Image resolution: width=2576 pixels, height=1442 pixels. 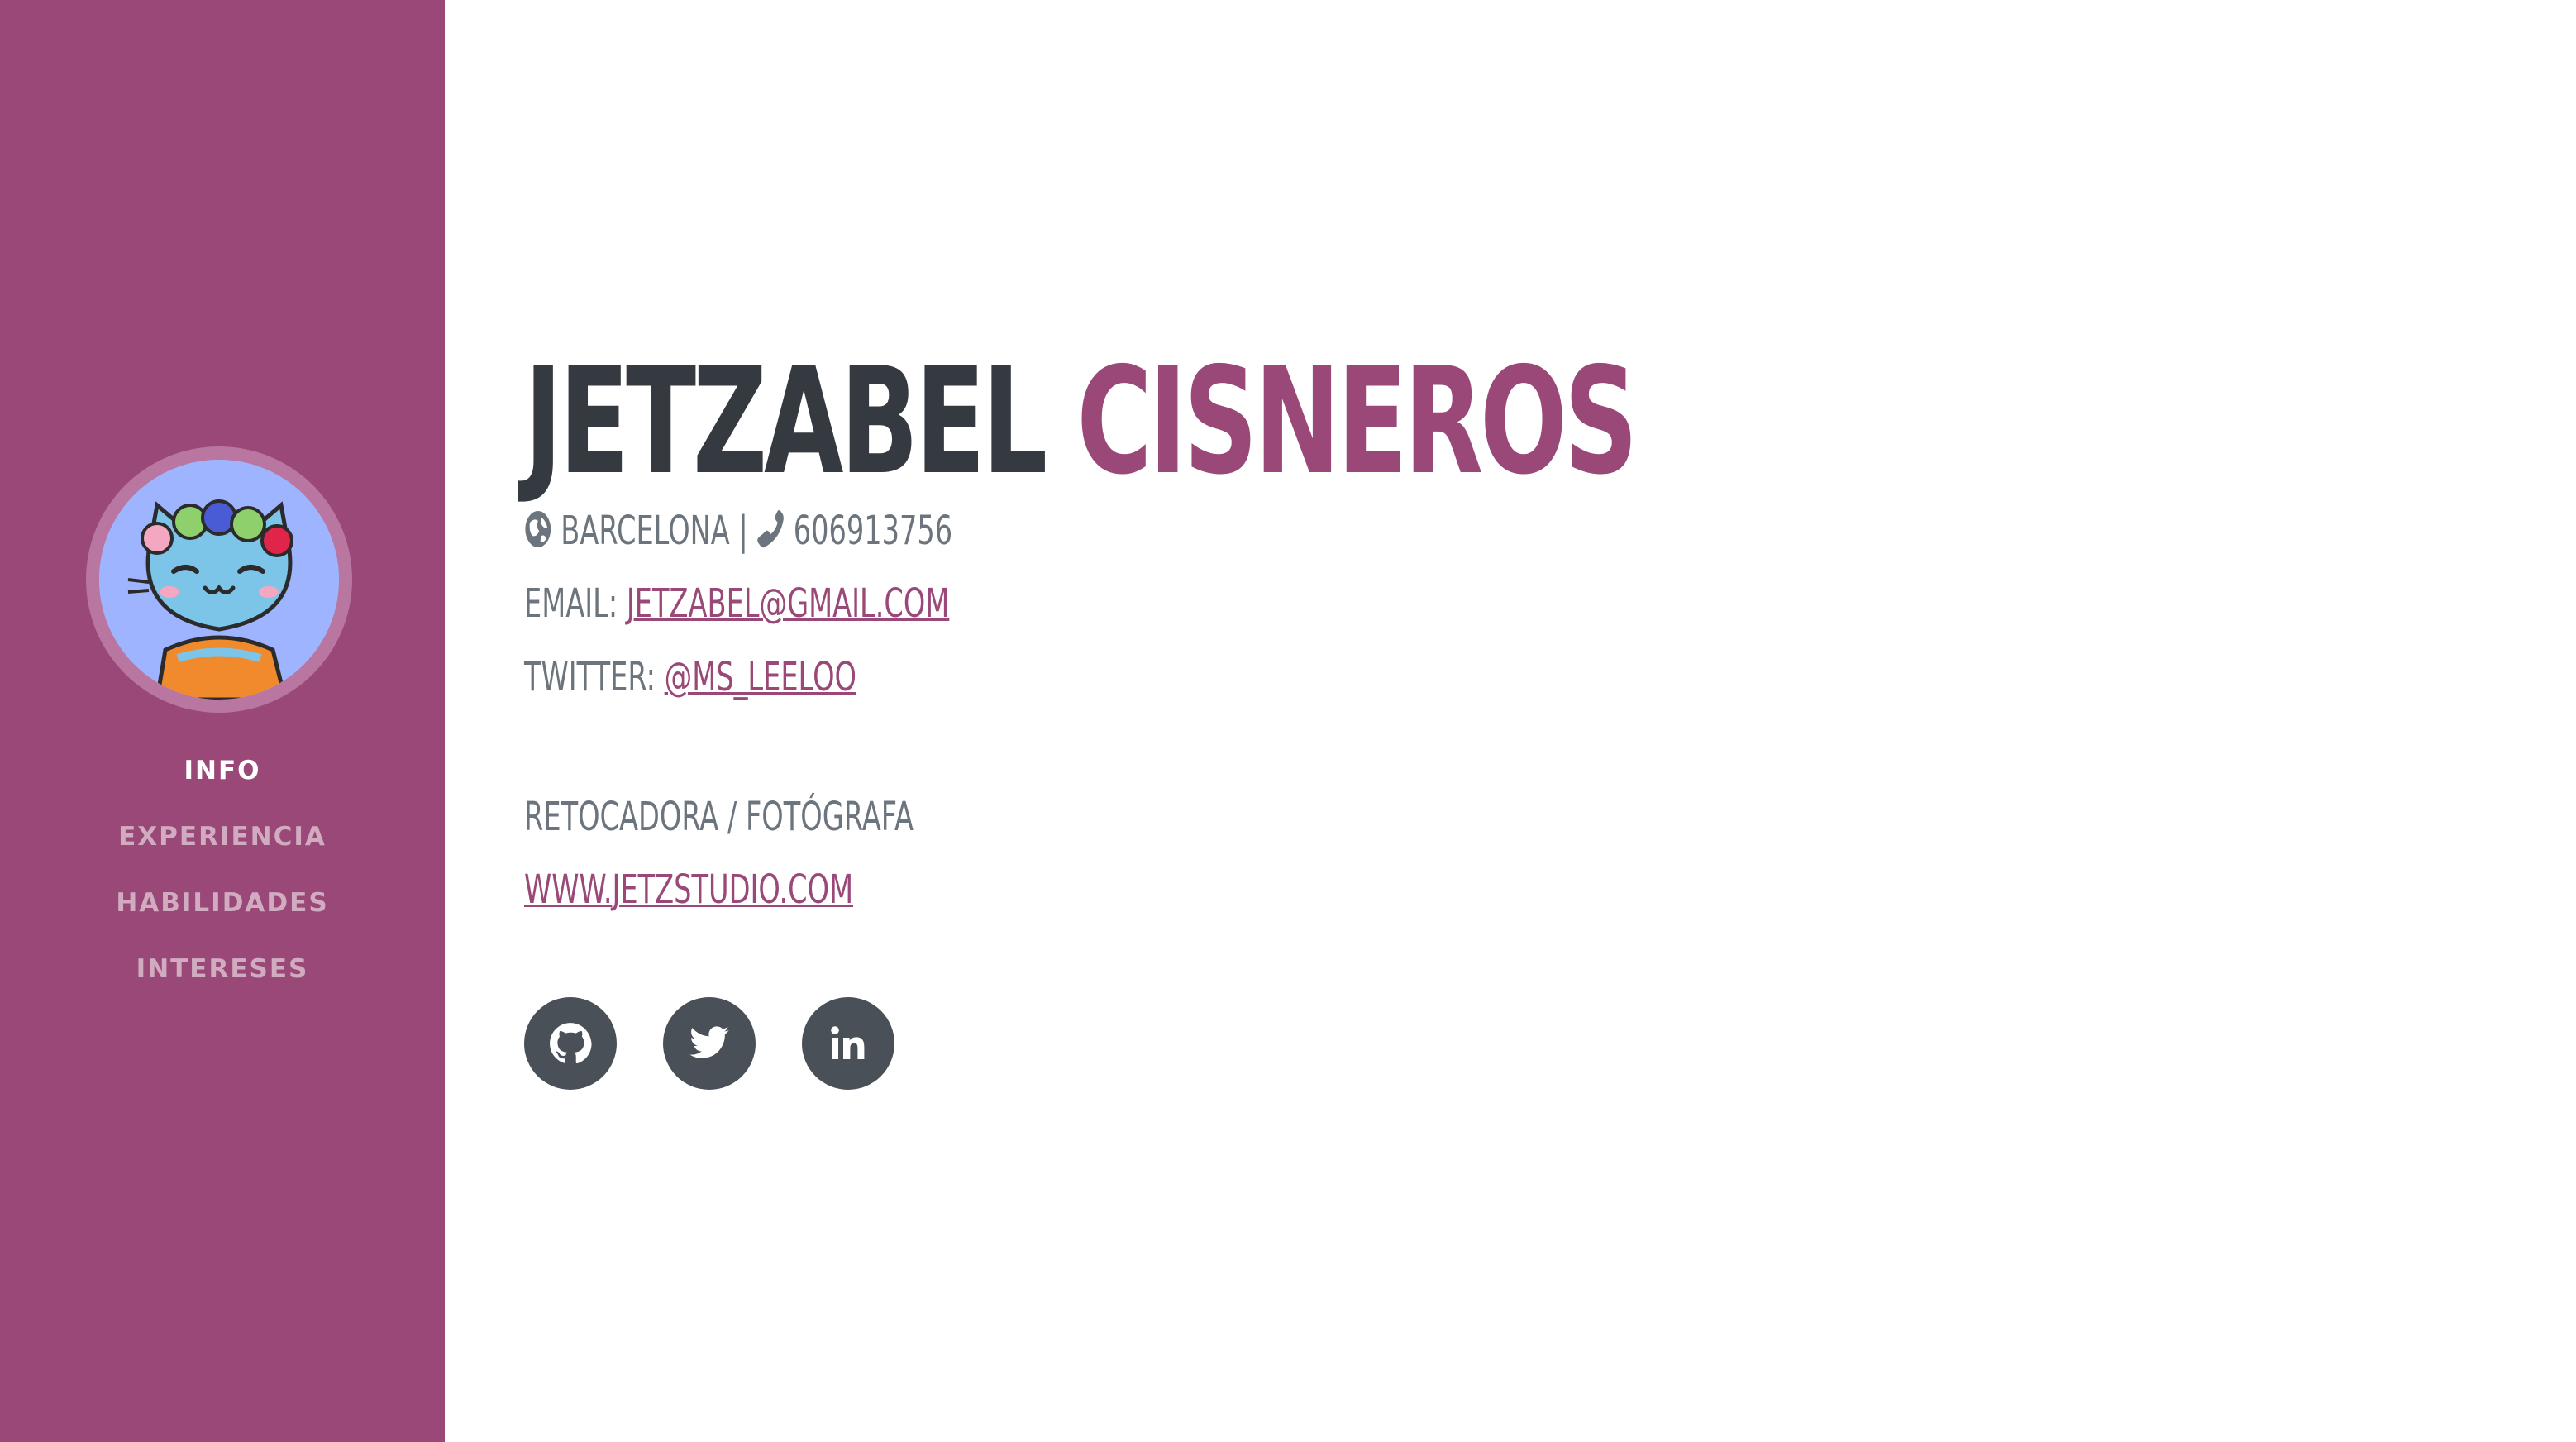 I want to click on website-line: WWW.JETZSTUDIO.COM, so click(x=688, y=889).